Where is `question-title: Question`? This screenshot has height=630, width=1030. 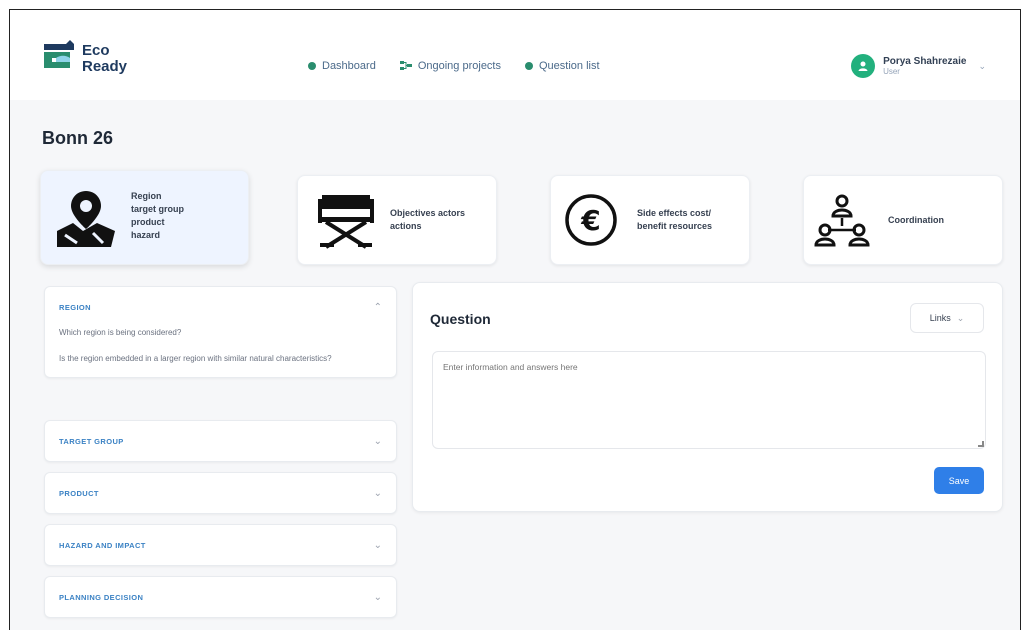
question-title: Question is located at coordinates (460, 319).